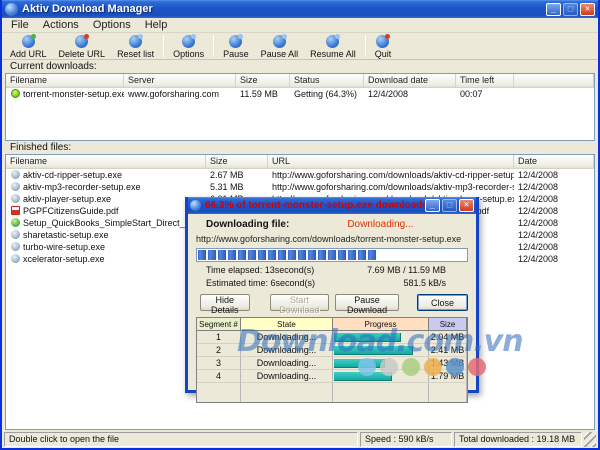 Image resolution: width=600 pixels, height=450 pixels. I want to click on quit-button: Quit, so click(383, 46).